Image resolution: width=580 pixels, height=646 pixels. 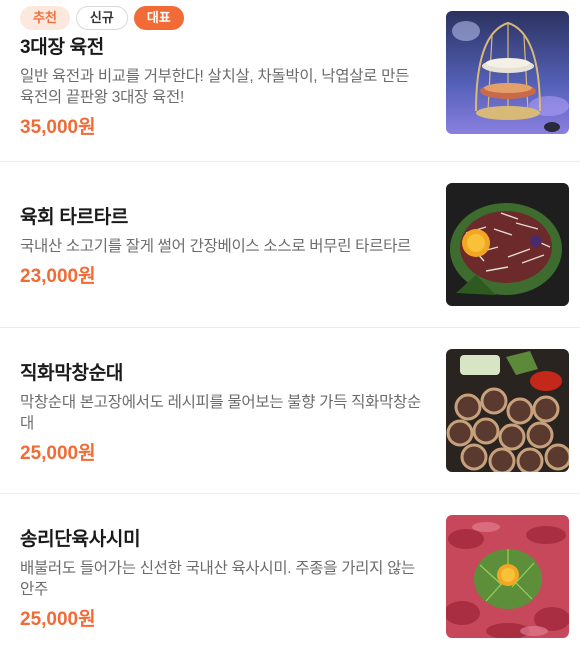 I want to click on yukhoe-tartare-photo, so click(x=507, y=244).